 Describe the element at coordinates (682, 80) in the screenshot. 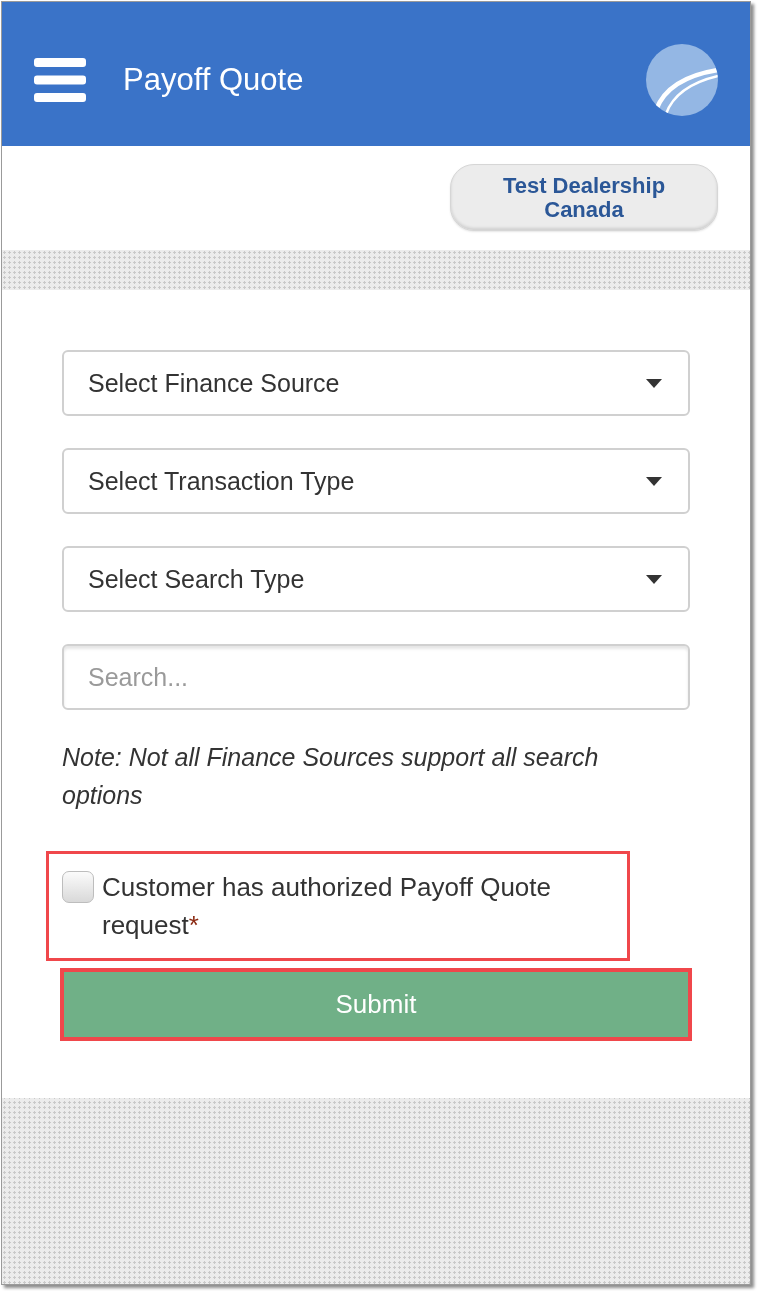

I see `logo-icon` at that location.